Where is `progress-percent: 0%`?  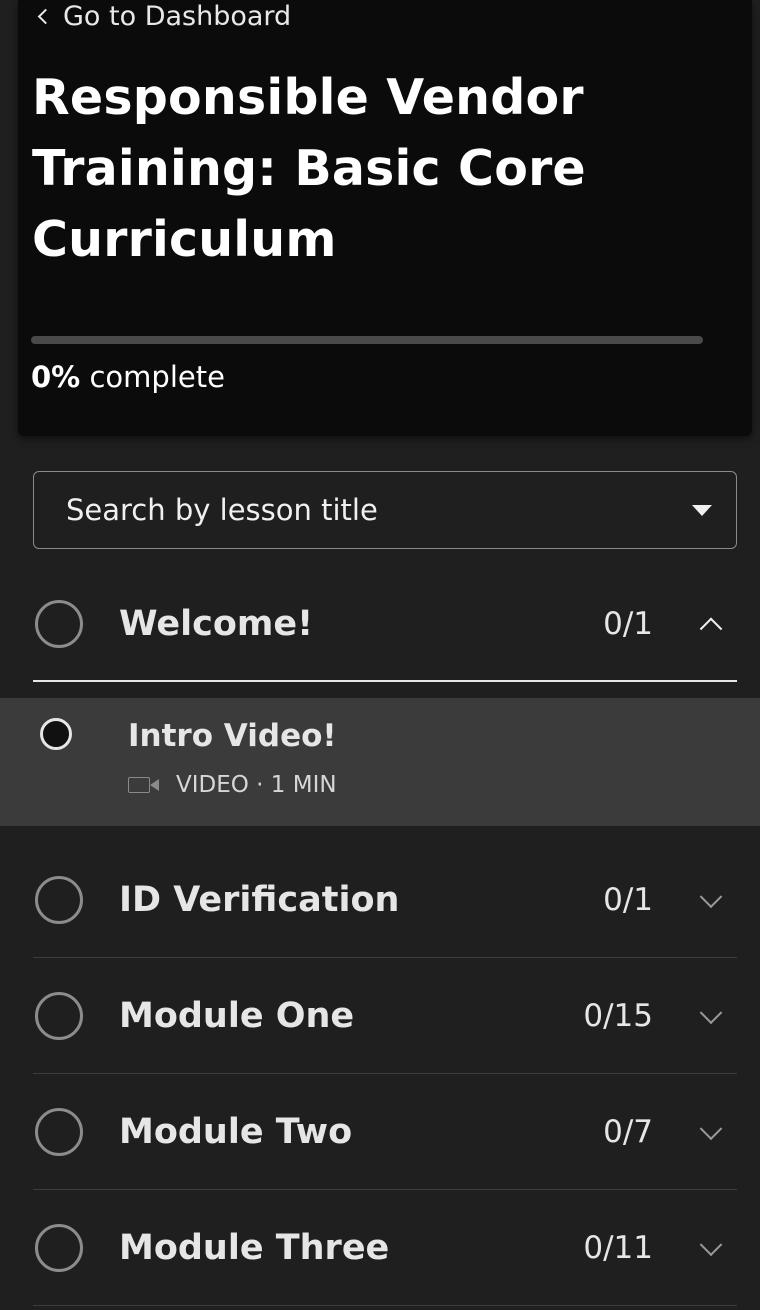 progress-percent: 0% is located at coordinates (56, 377).